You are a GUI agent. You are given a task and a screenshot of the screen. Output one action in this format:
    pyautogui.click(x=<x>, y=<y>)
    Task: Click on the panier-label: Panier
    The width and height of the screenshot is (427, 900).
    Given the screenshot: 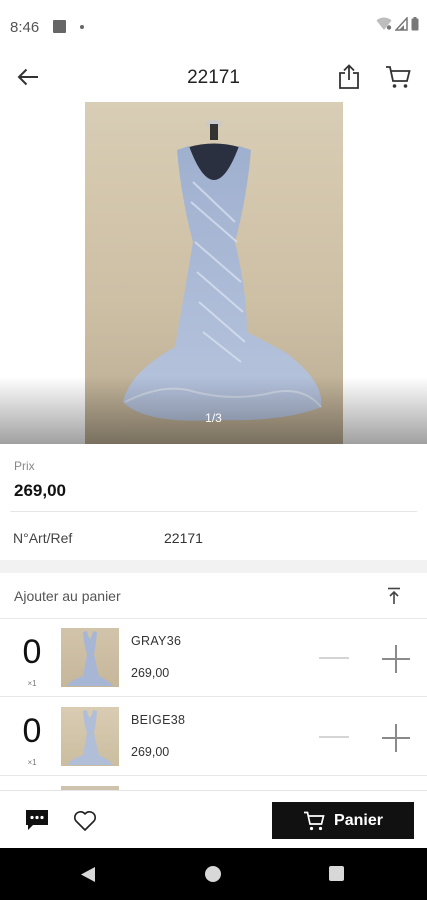 What is the action you would take?
    pyautogui.click(x=358, y=820)
    